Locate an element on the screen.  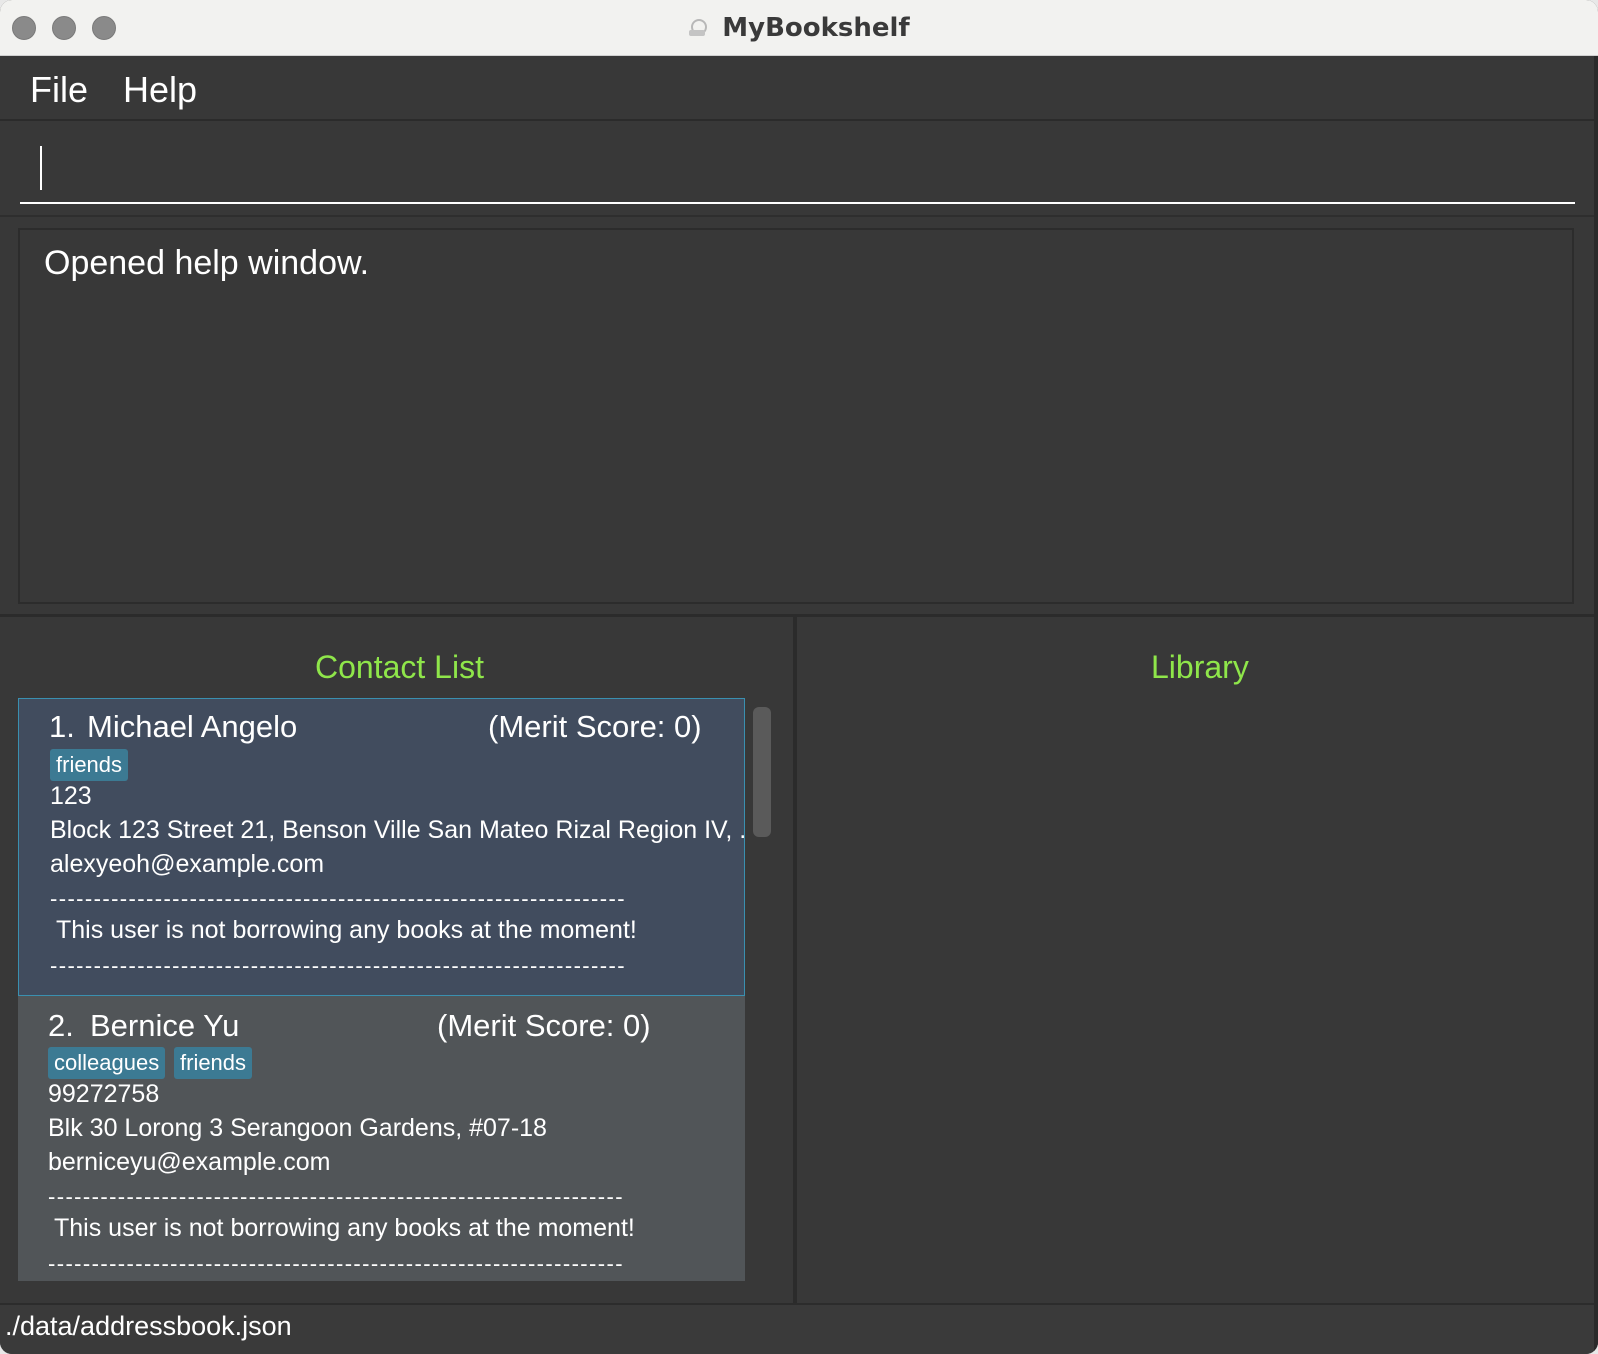
person-name: Michael Angelo is located at coordinates (192, 726).